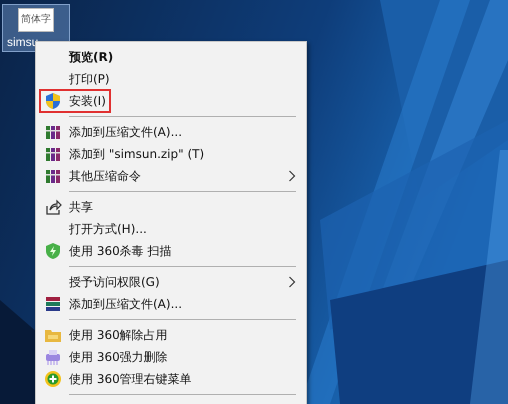  I want to click on menu-item: 共享, so click(171, 207).